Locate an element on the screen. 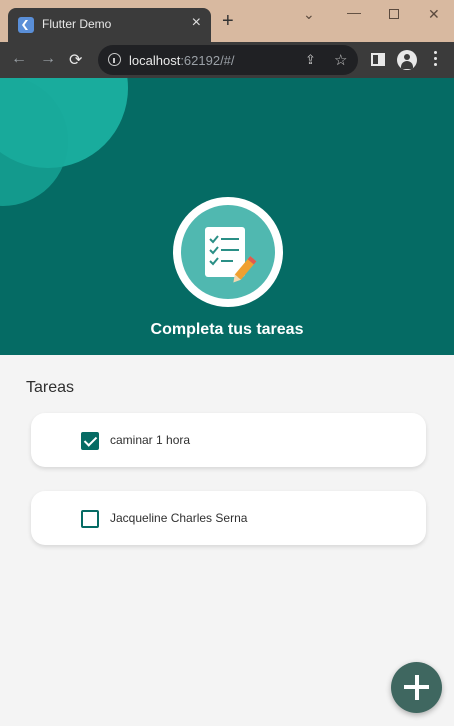 This screenshot has height=726, width=454. menu-icon is located at coordinates (436, 60).